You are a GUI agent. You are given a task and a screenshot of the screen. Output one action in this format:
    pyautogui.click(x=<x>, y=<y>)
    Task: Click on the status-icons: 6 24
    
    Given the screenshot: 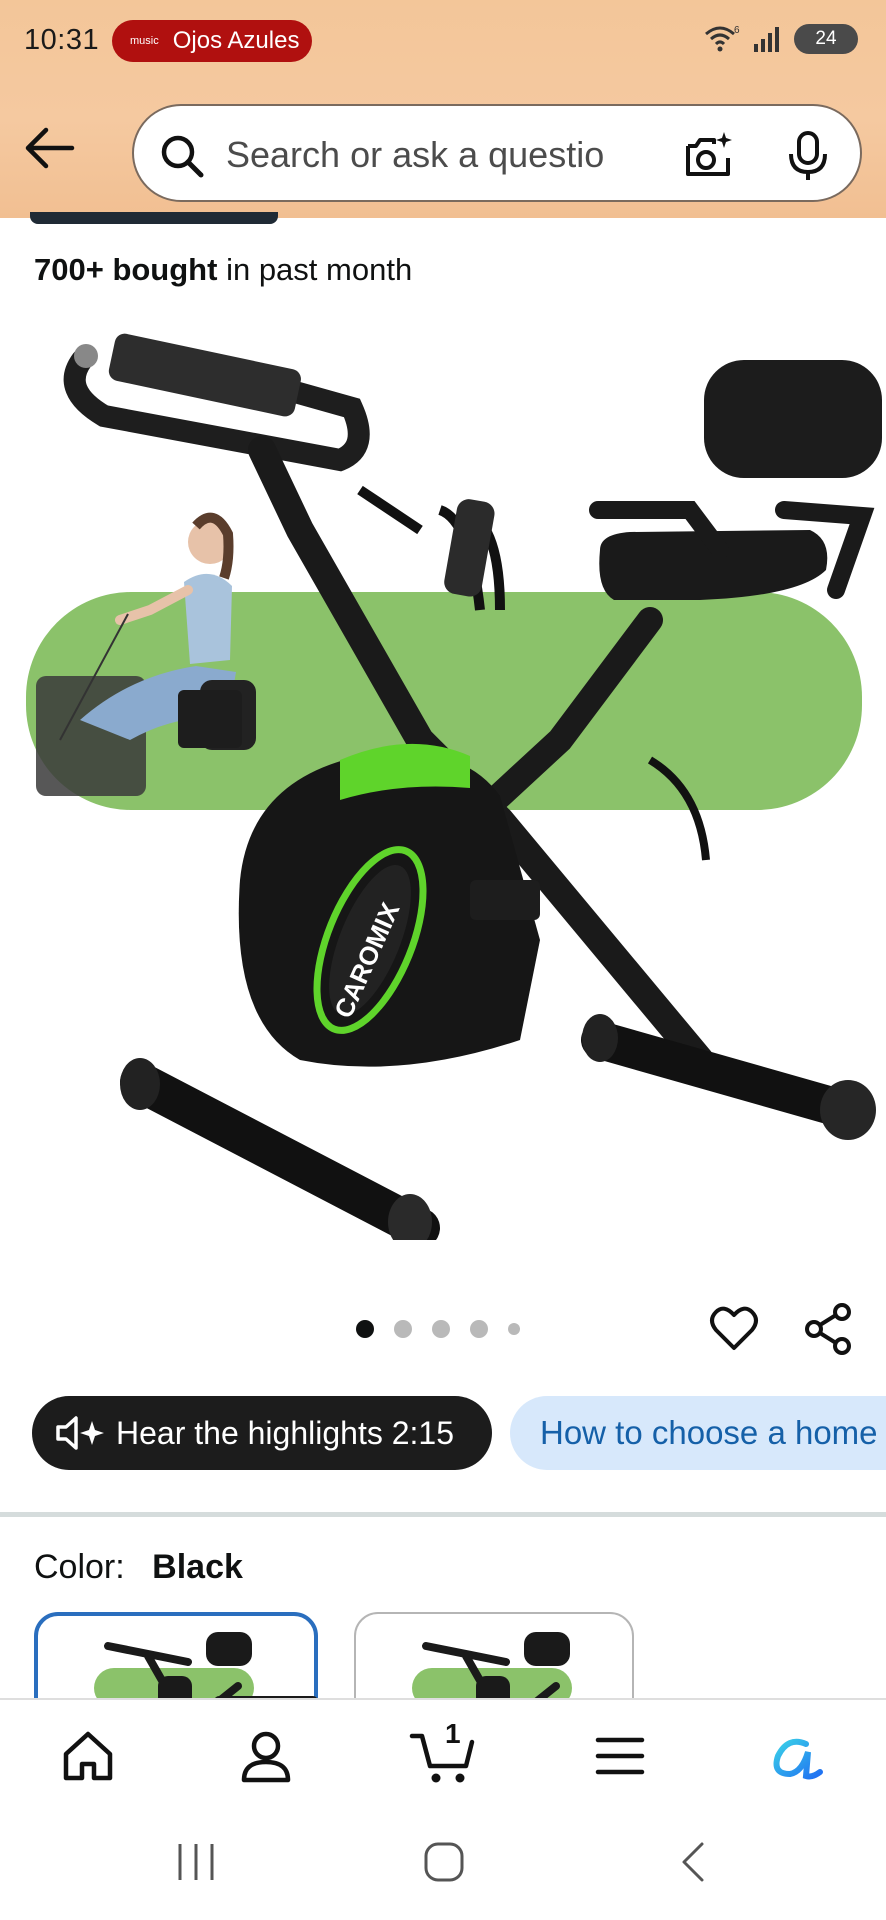 What is the action you would take?
    pyautogui.click(x=781, y=39)
    